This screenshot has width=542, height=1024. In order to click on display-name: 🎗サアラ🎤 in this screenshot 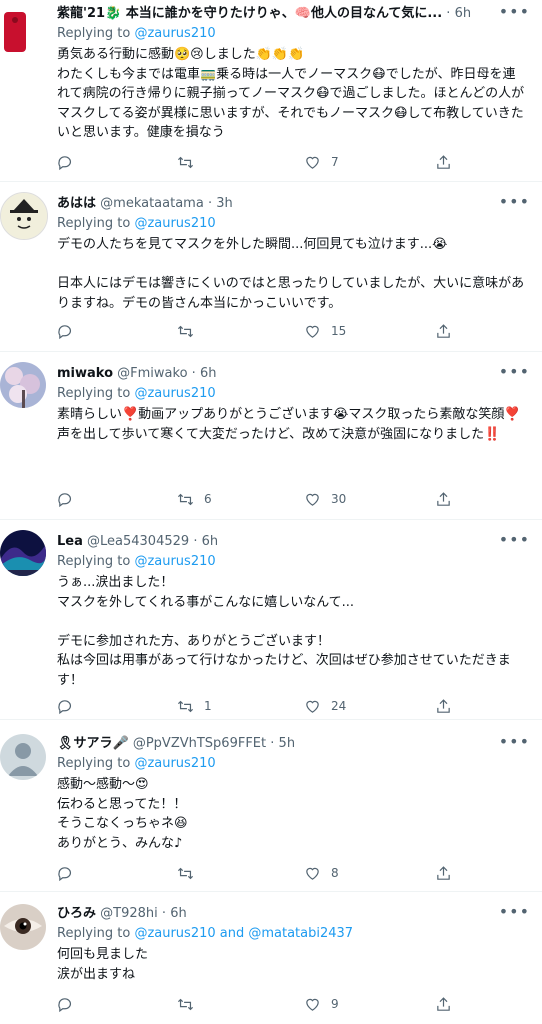, I will do `click(93, 743)`.